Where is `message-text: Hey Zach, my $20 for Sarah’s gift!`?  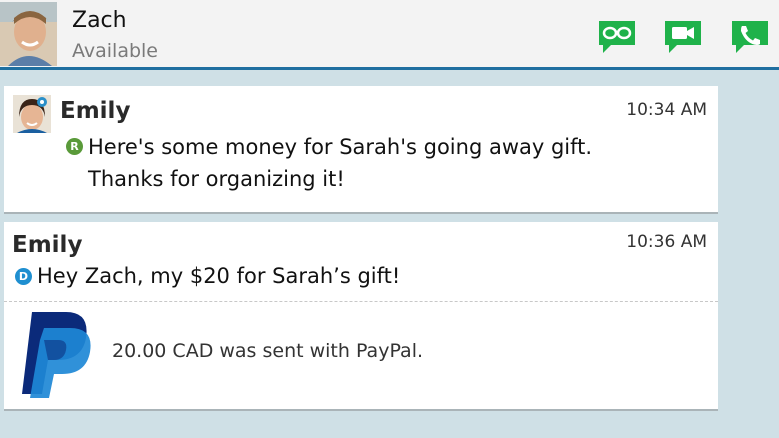 message-text: Hey Zach, my $20 for Sarah’s gift! is located at coordinates (219, 276).